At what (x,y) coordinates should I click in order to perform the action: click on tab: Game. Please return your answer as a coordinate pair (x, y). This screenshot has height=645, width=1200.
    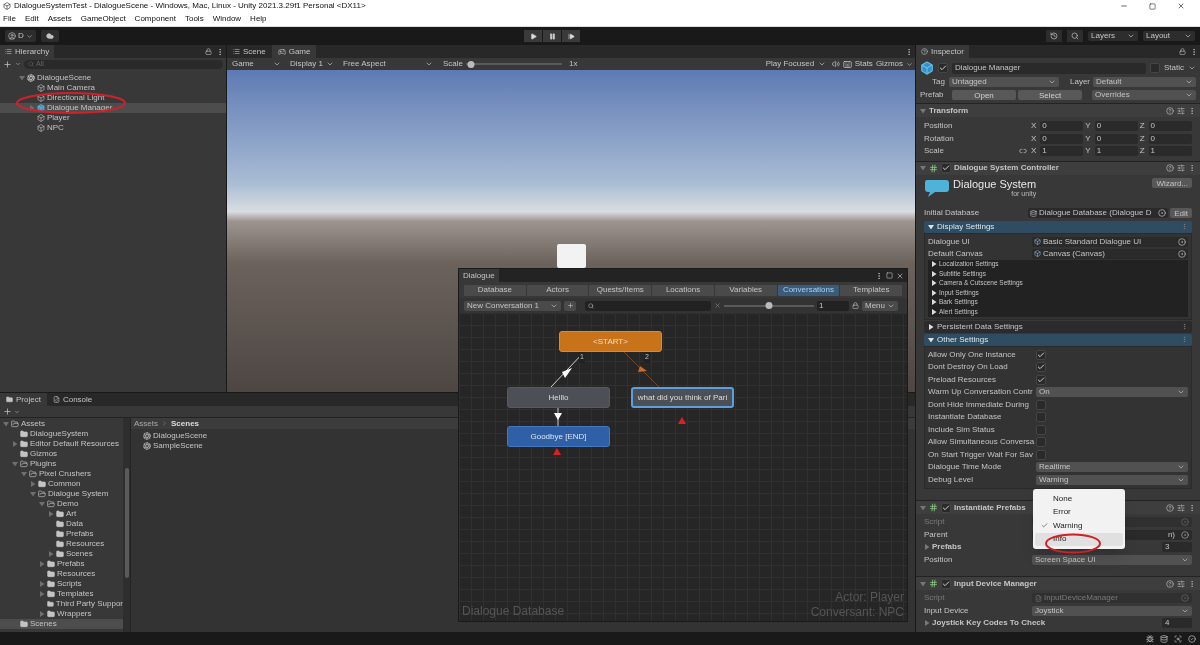
    Looking at the image, I should click on (294, 51).